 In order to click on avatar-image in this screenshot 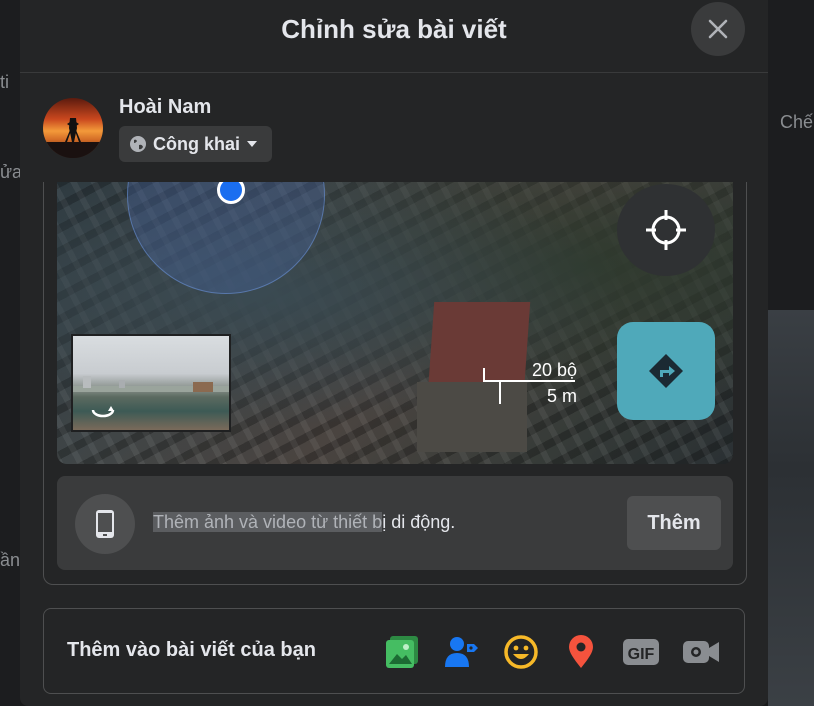, I will do `click(73, 138)`.